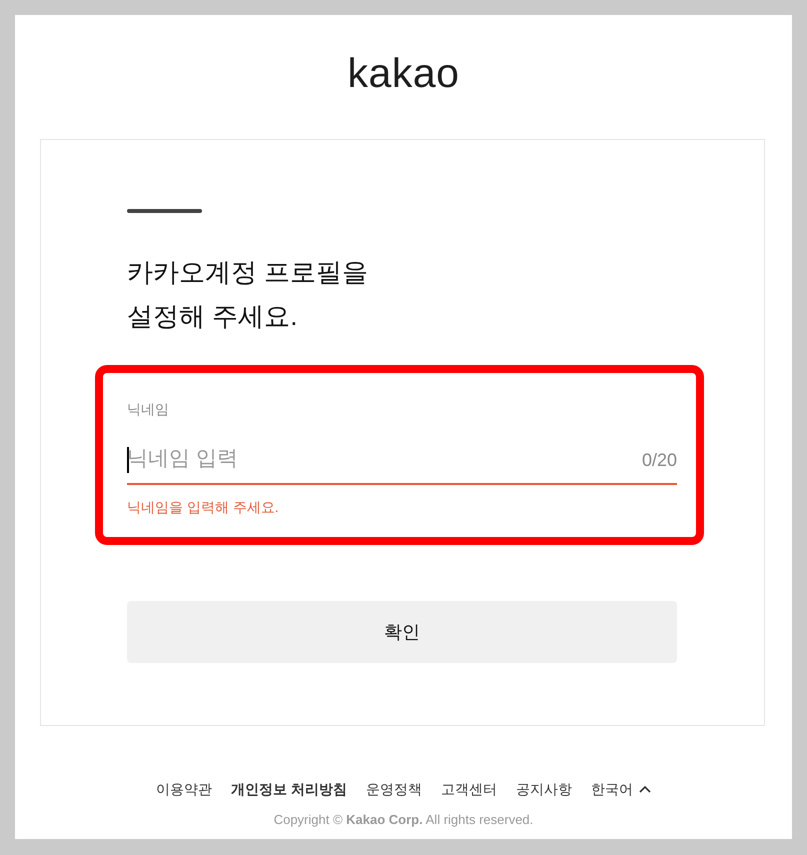 Image resolution: width=807 pixels, height=855 pixels. I want to click on chevron-up-icon, so click(644, 789).